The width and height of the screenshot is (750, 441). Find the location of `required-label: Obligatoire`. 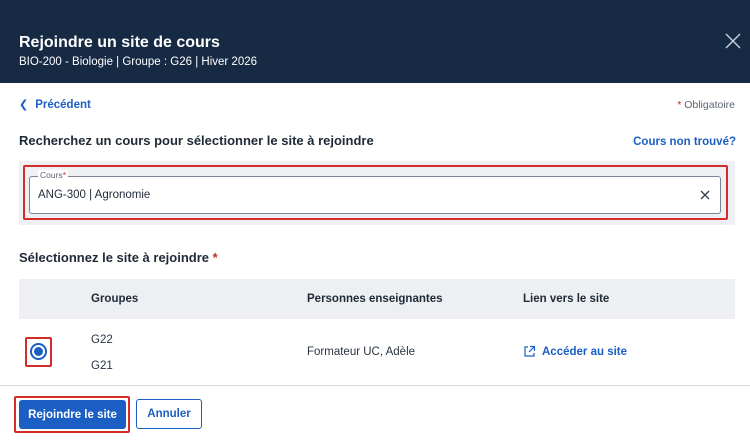

required-label: Obligatoire is located at coordinates (709, 105).